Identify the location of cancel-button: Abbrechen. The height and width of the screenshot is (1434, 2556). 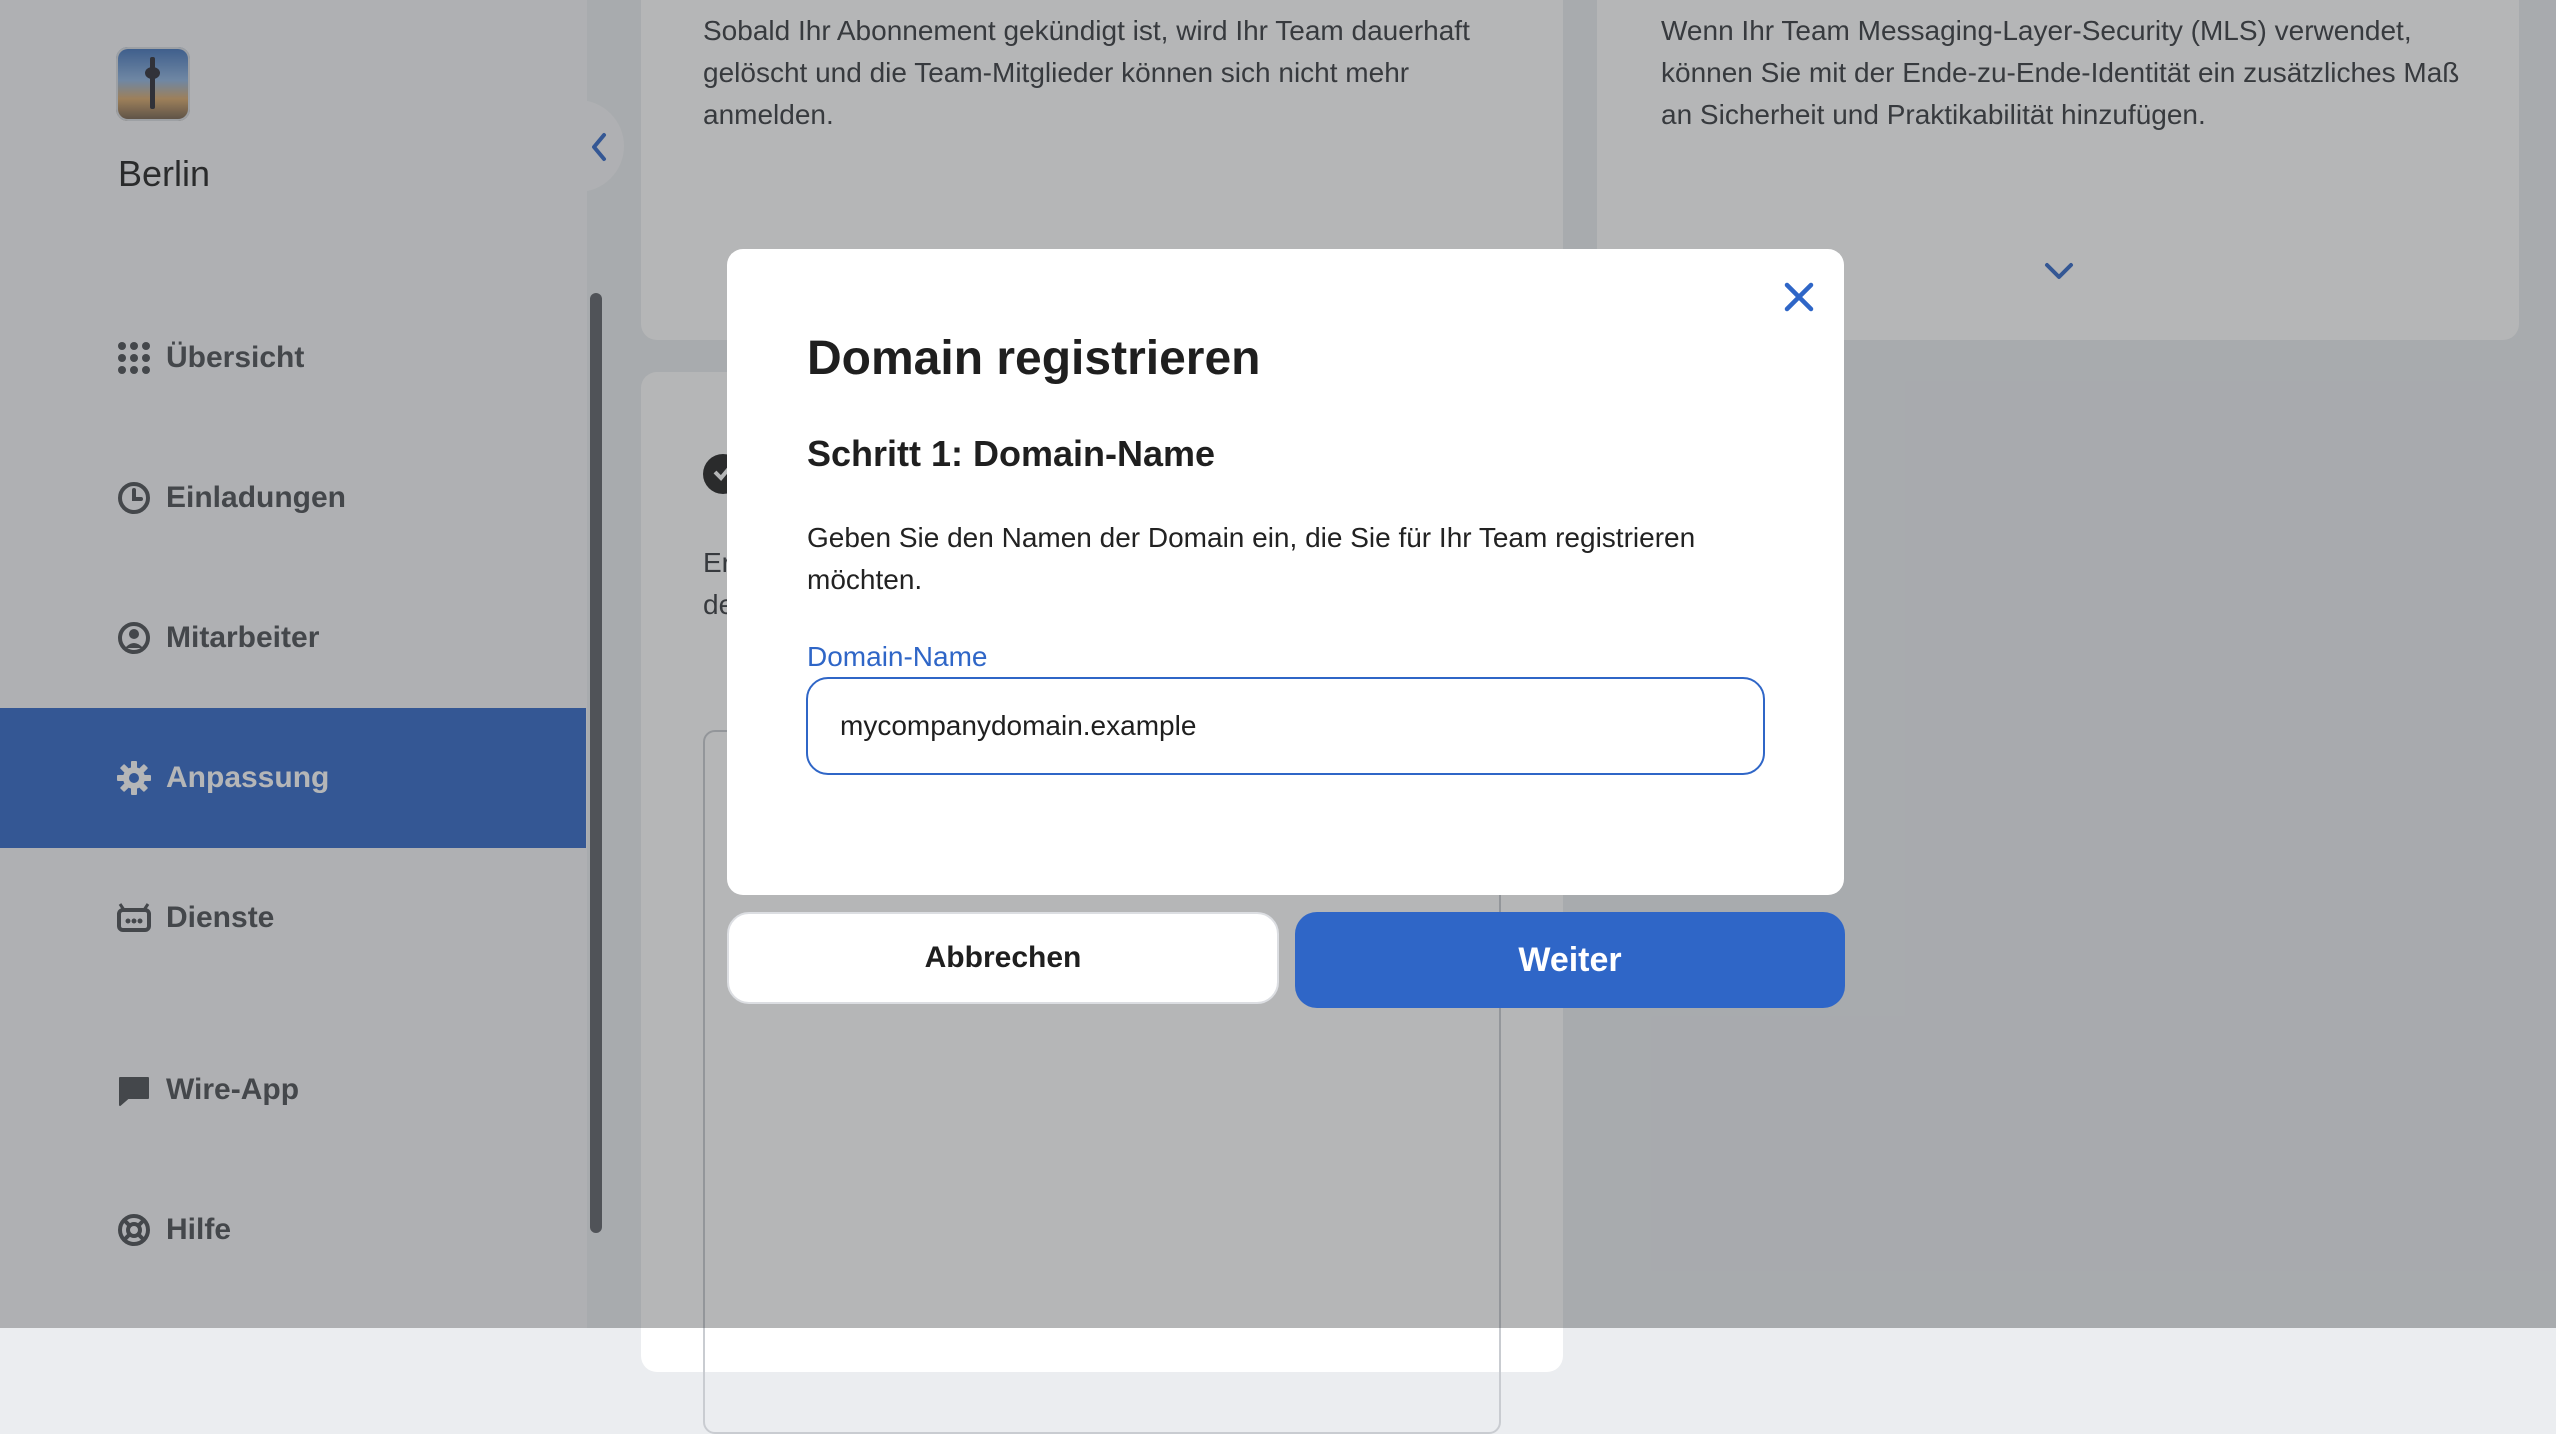
(1003, 958).